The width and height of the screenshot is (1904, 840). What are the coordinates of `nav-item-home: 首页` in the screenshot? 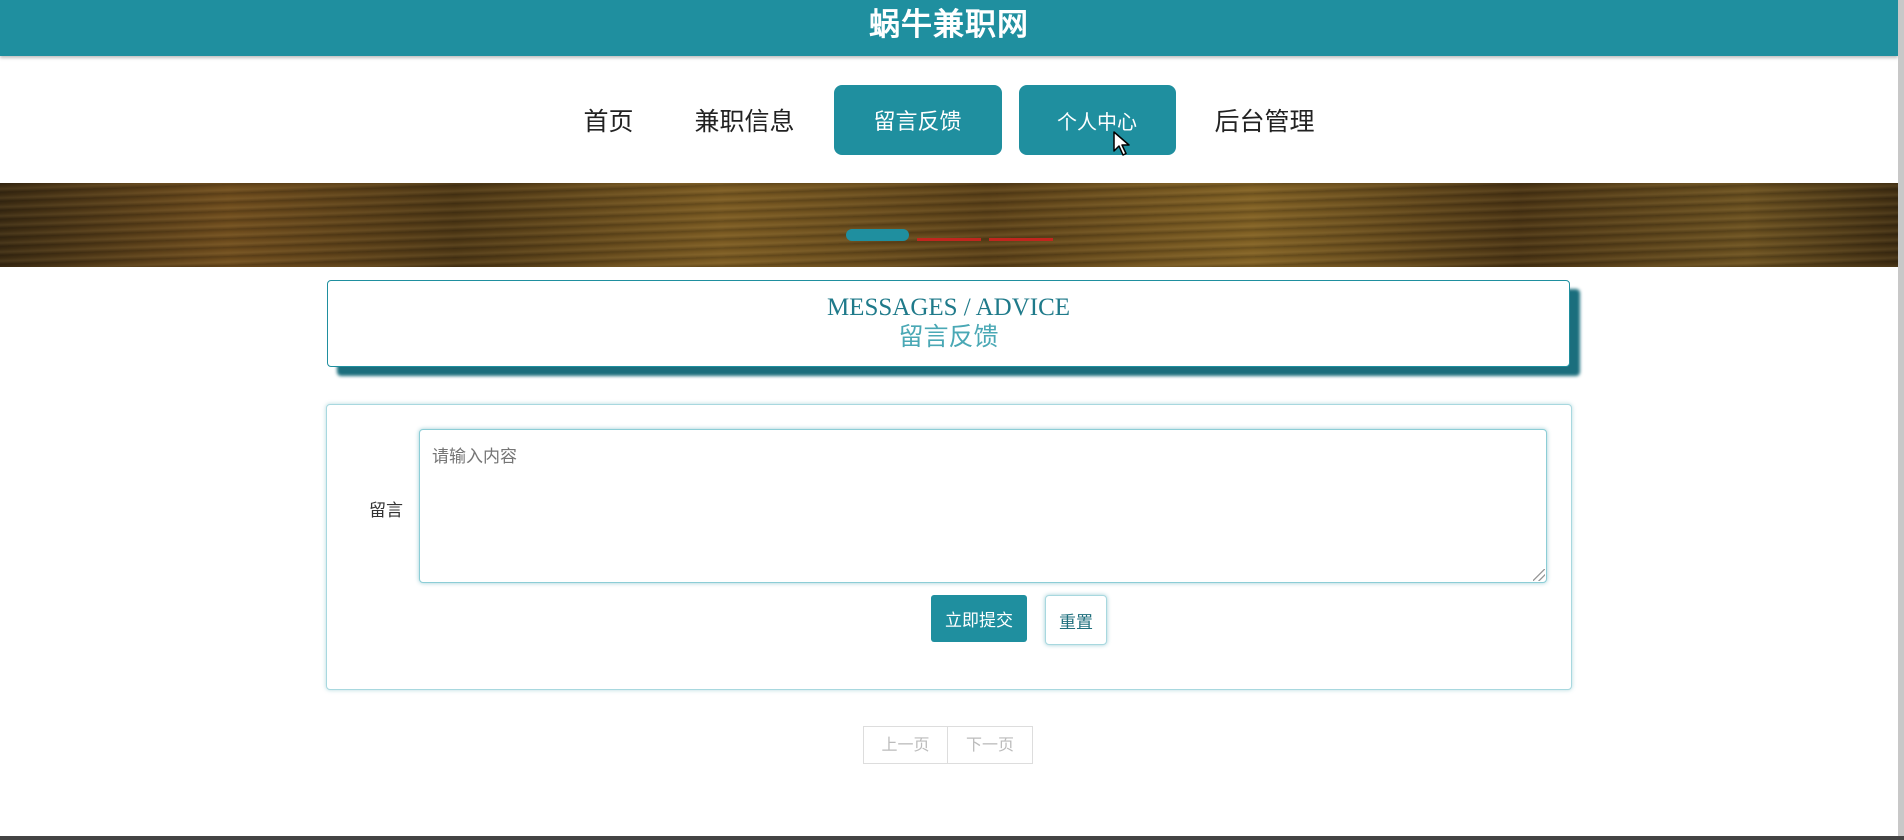 It's located at (608, 120).